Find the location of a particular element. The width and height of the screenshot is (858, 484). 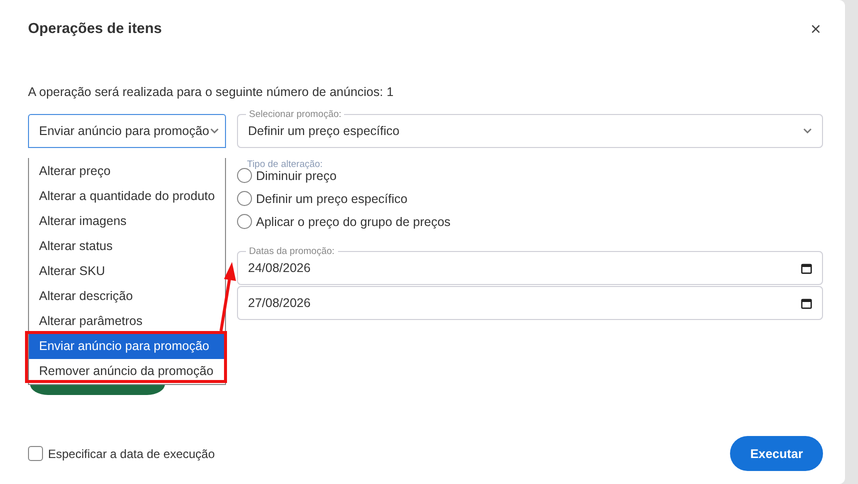

dropdown-option: Alterar preço is located at coordinates (127, 171).